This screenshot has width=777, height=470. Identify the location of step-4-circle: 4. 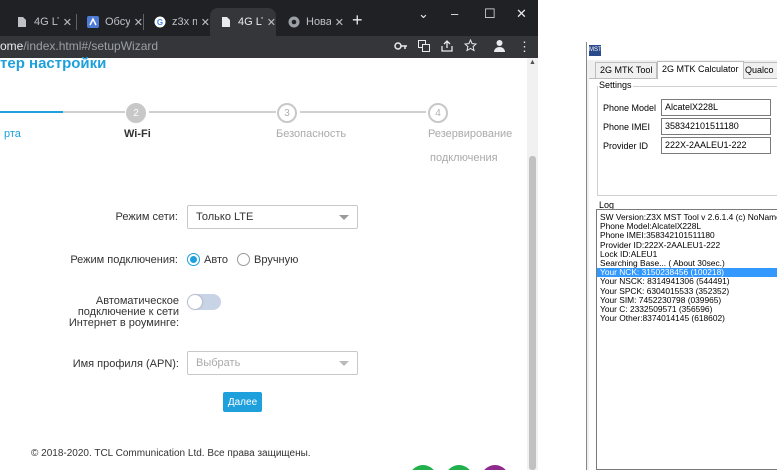
(438, 113).